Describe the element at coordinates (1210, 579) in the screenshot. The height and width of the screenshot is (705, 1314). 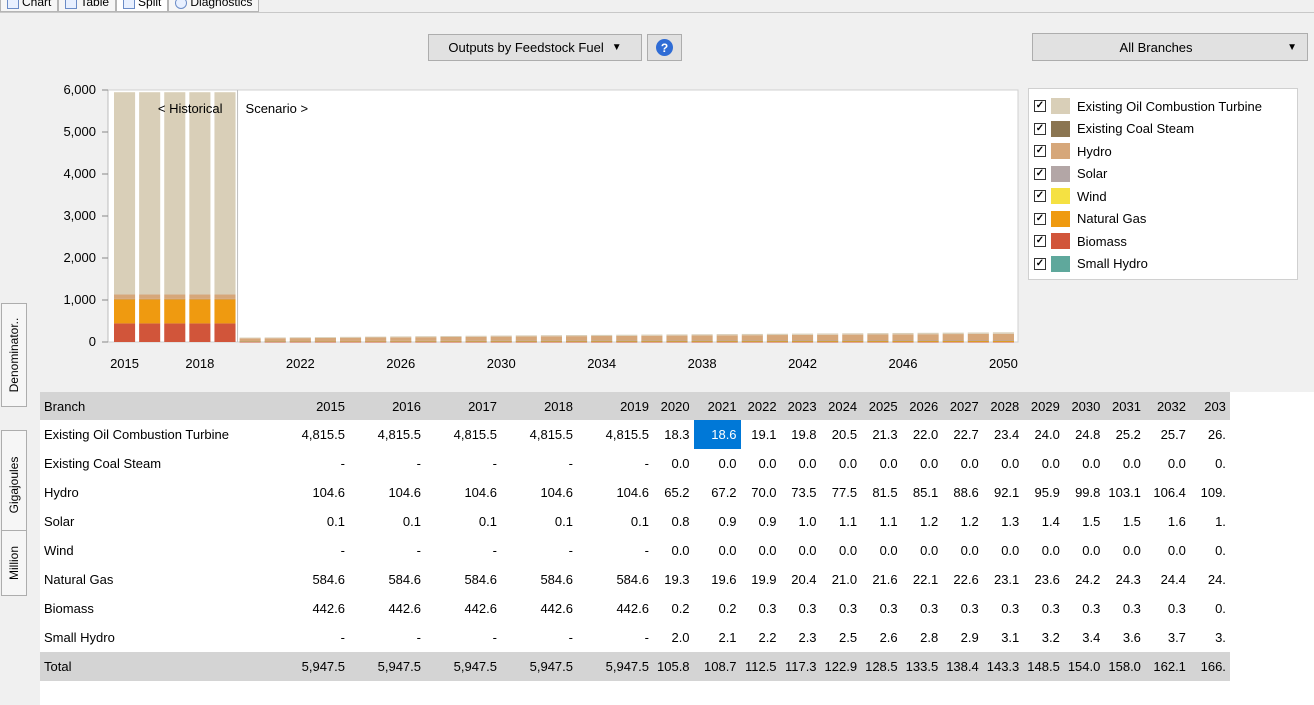
I see `table-cell: 24.` at that location.